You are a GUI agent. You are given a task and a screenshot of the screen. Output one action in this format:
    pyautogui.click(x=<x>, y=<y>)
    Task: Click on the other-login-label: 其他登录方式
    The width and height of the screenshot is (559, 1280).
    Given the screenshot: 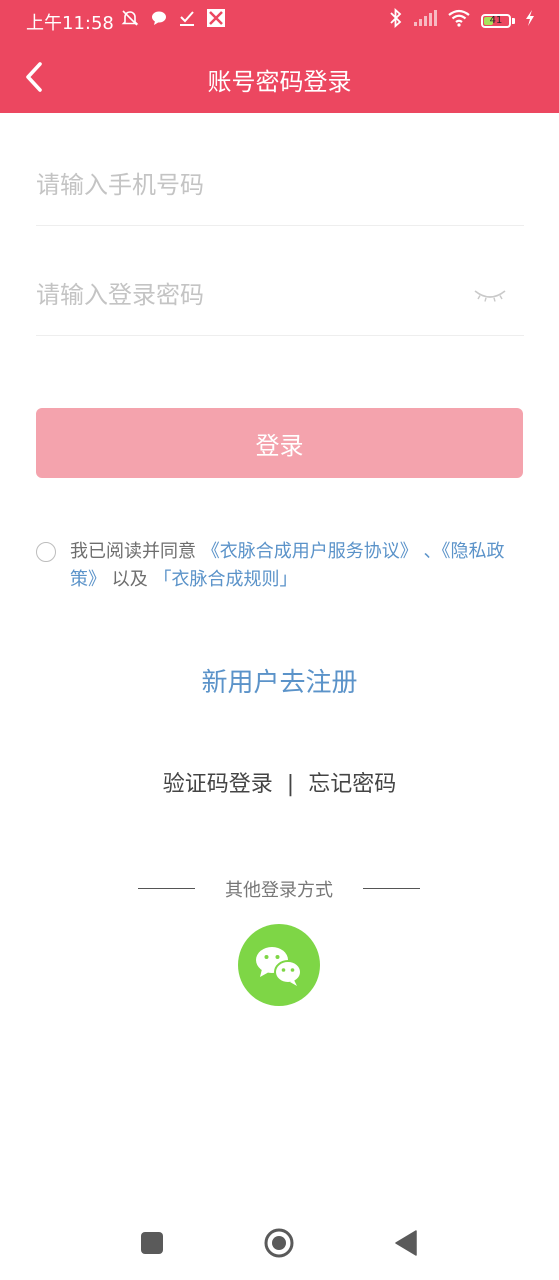 What is the action you would take?
    pyautogui.click(x=279, y=890)
    